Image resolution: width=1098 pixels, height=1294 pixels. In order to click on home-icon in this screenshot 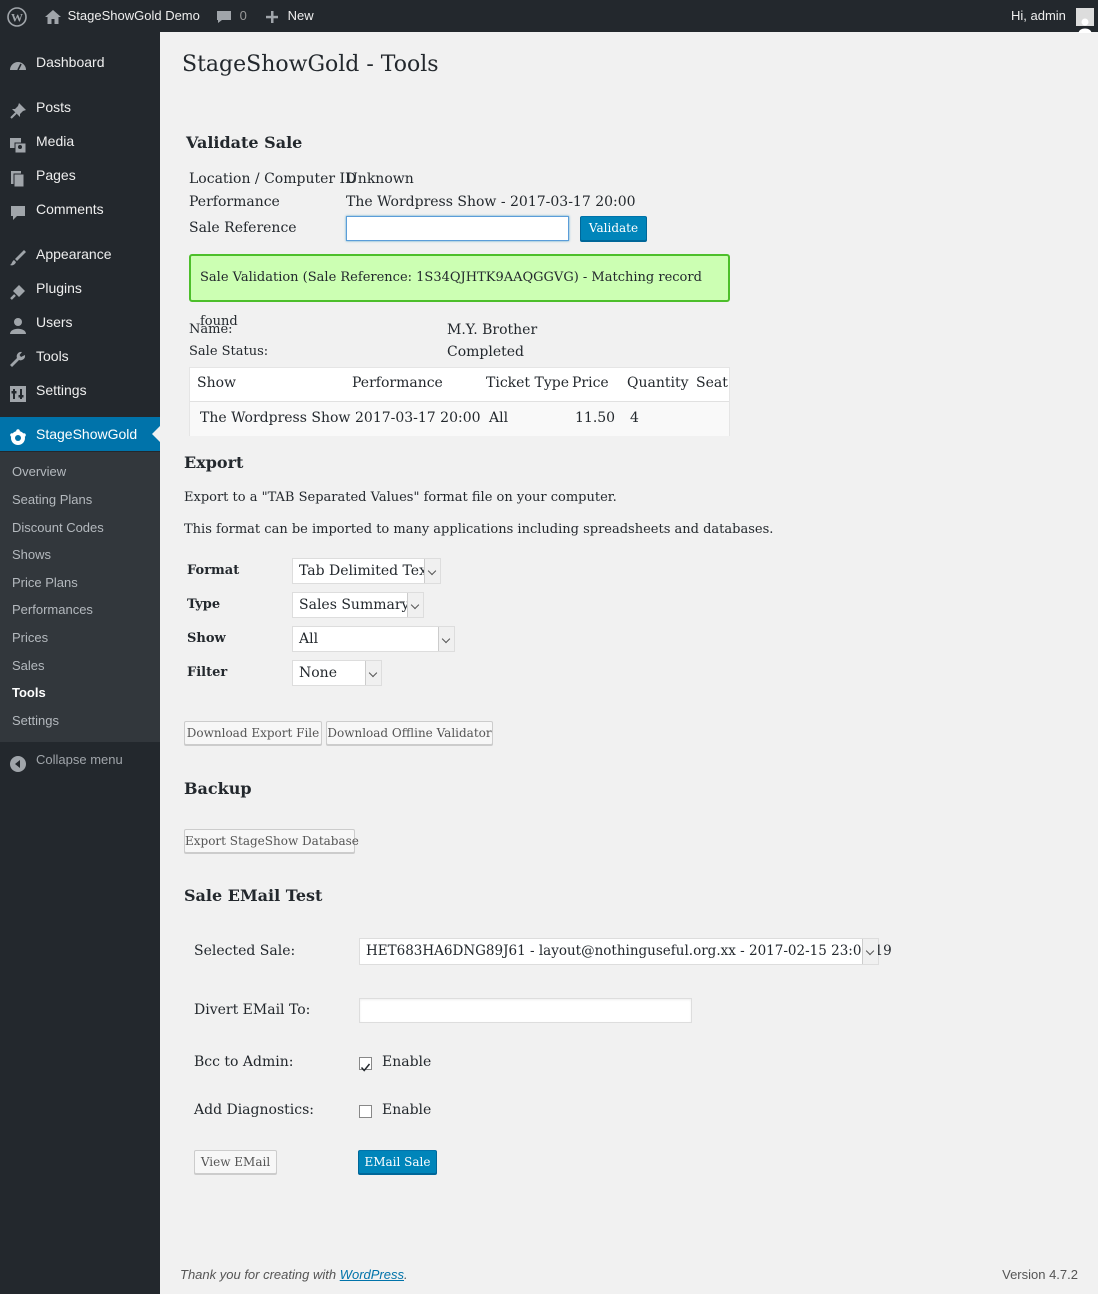, I will do `click(55, 16)`.